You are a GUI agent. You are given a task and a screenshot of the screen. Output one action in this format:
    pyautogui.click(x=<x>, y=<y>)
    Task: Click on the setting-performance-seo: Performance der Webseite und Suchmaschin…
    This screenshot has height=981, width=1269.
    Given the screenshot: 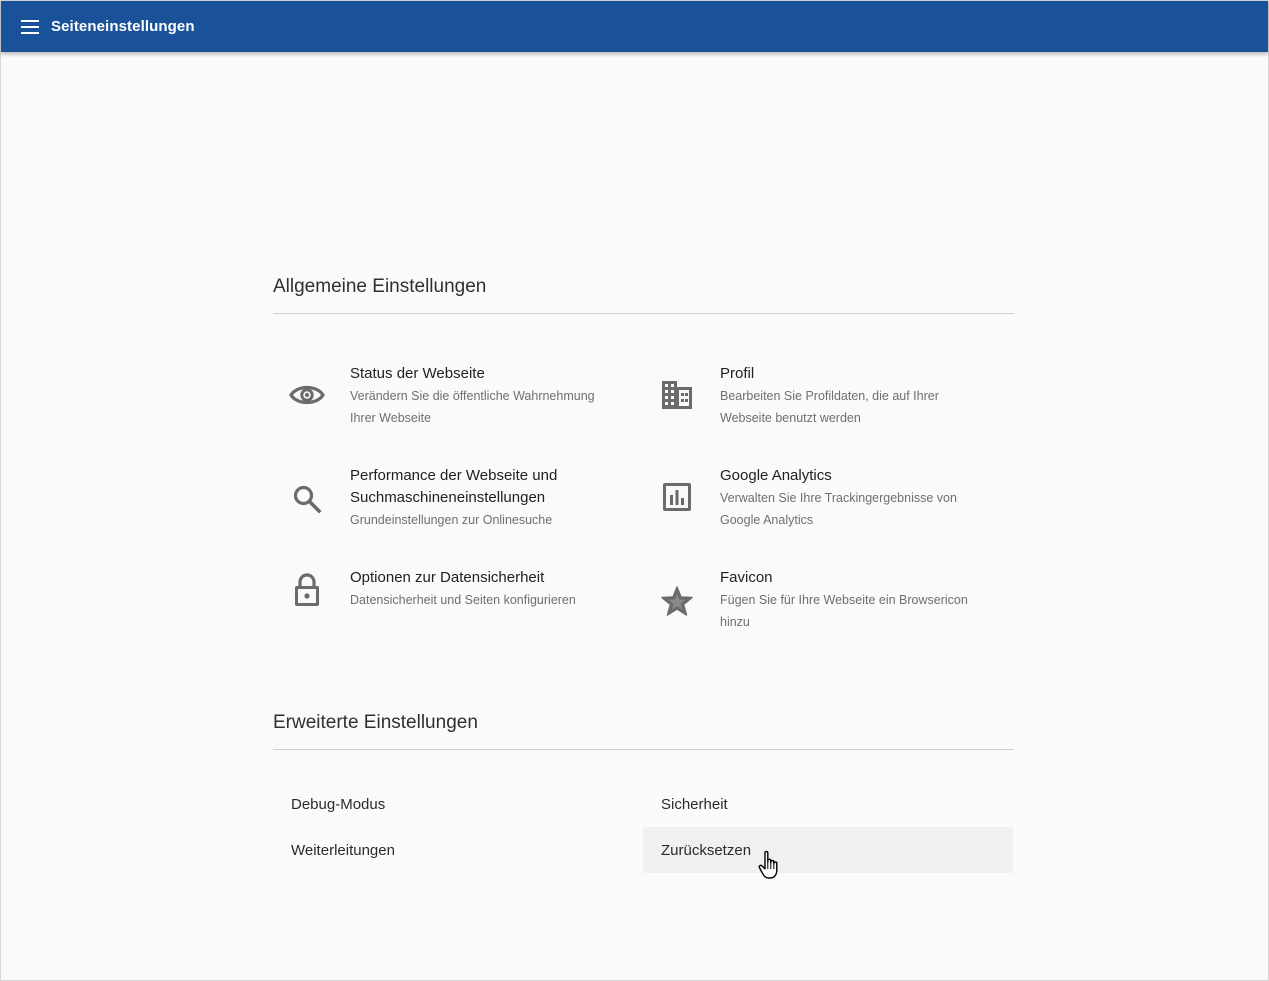 What is the action you would take?
    pyautogui.click(x=448, y=498)
    